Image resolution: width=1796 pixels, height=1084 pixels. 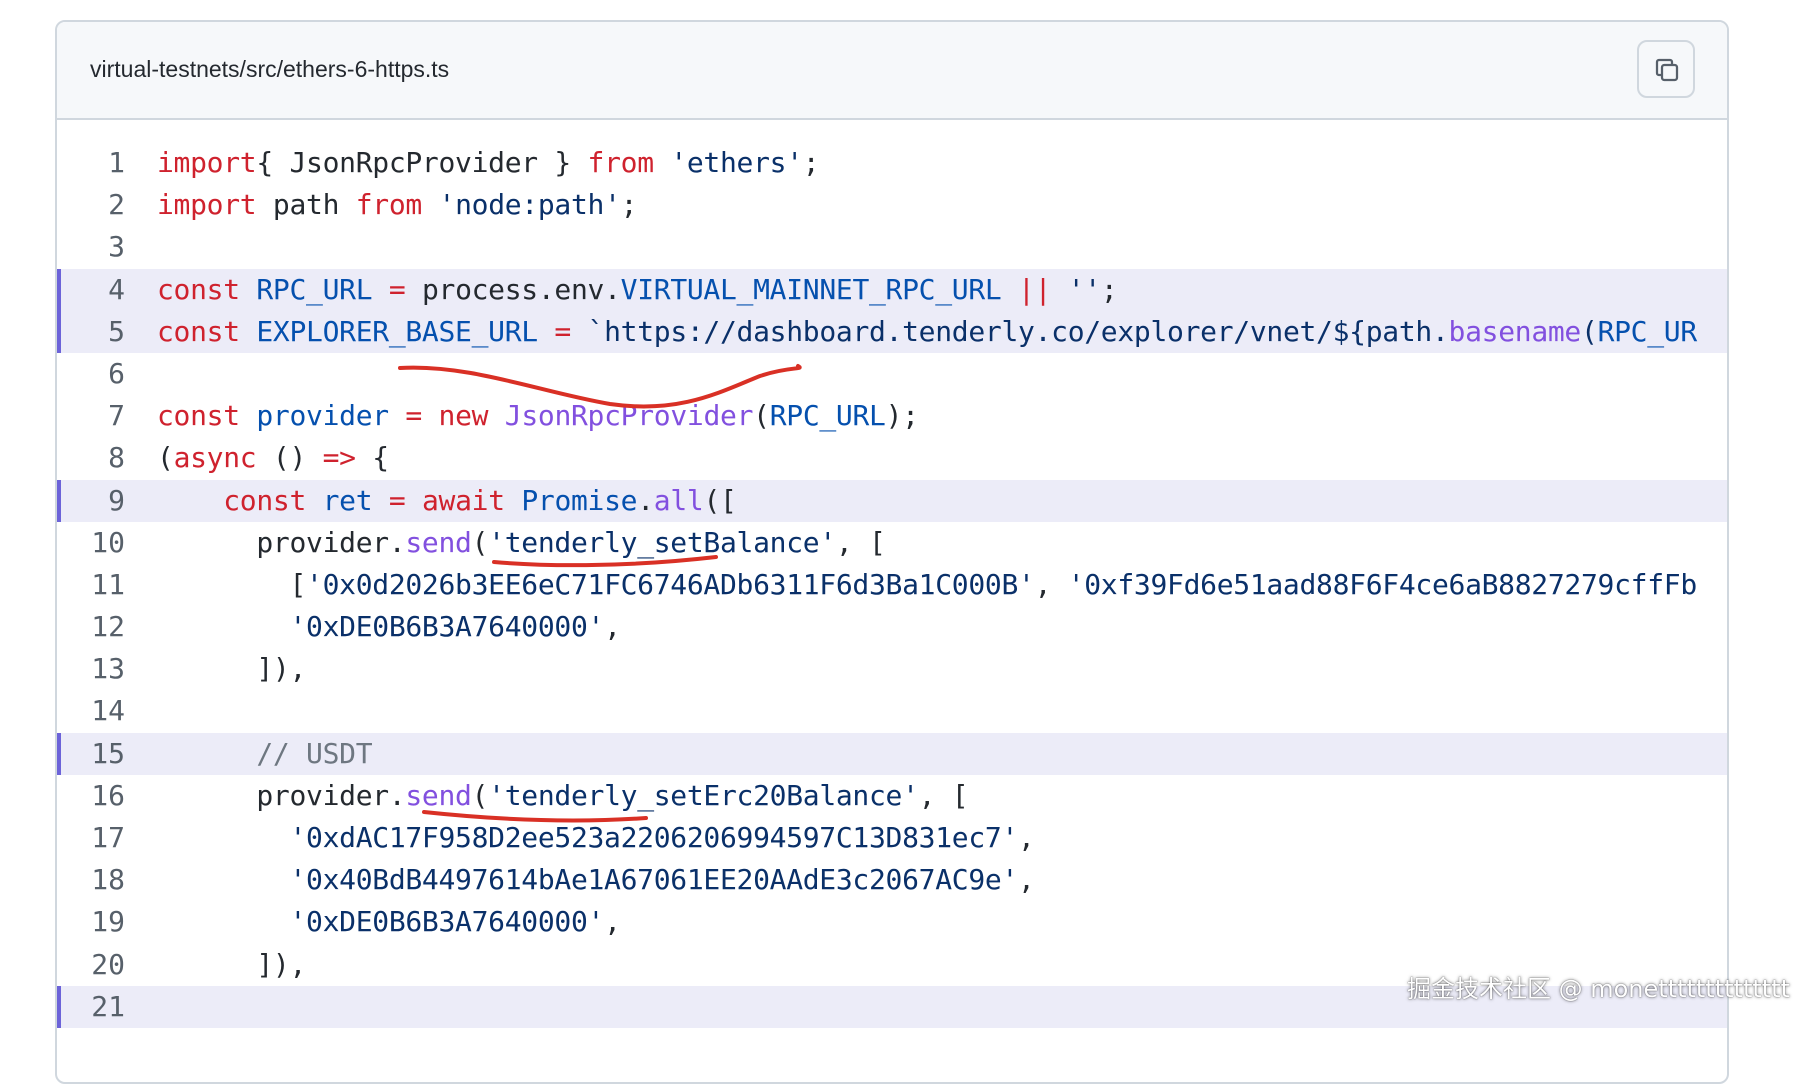 What do you see at coordinates (1034, 289) in the screenshot?
I see `code-token: ||` at bounding box center [1034, 289].